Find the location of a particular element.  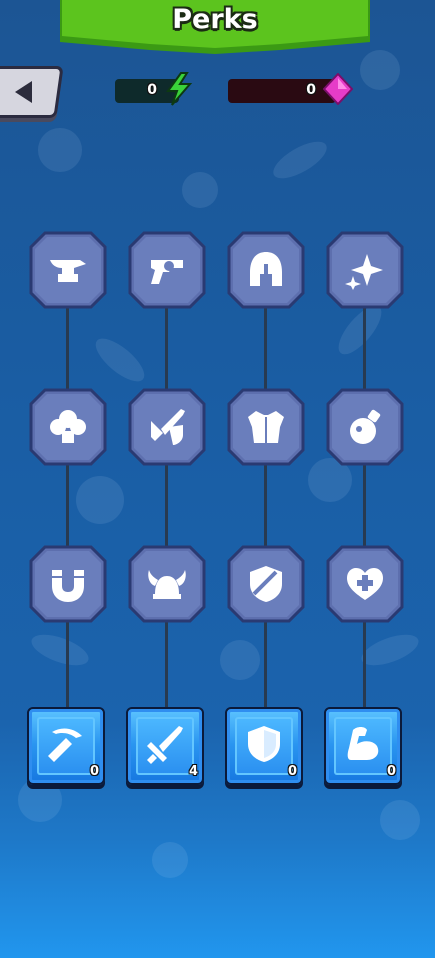

flexed-arm-icon is located at coordinates (363, 743).